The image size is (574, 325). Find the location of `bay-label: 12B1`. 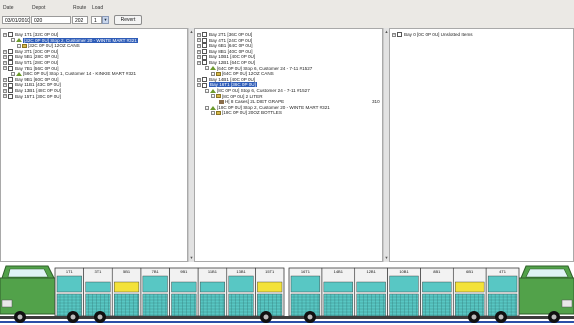

bay-label: 12B1 is located at coordinates (371, 271).